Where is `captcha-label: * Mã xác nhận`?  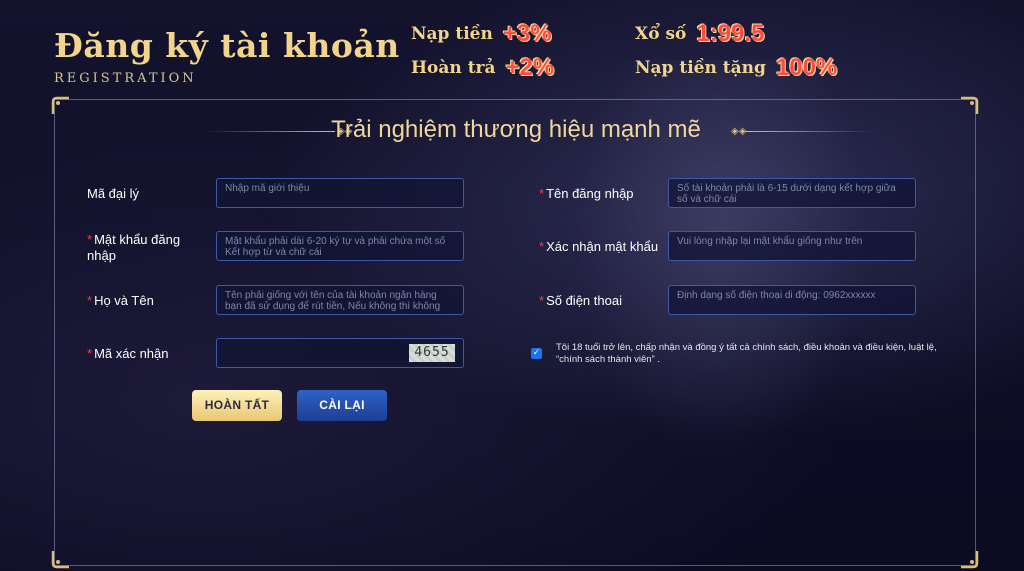
captcha-label: * Mã xác nhận is located at coordinates (128, 354).